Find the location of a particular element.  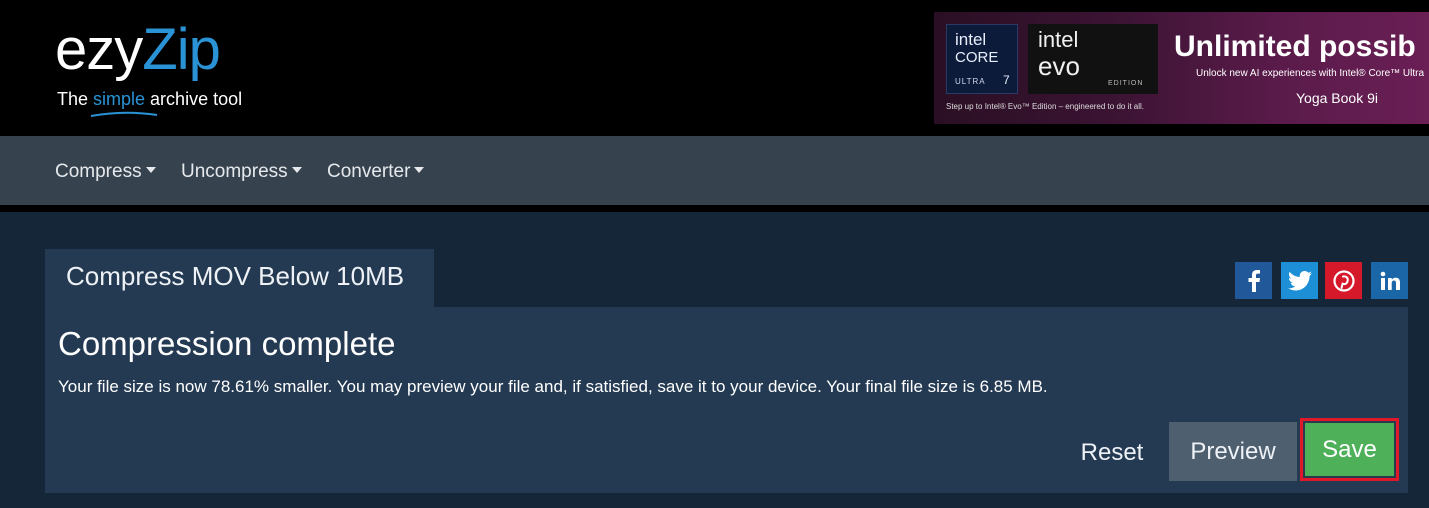

nav-uncompress-dropdown: Uncompress is located at coordinates (241, 172).